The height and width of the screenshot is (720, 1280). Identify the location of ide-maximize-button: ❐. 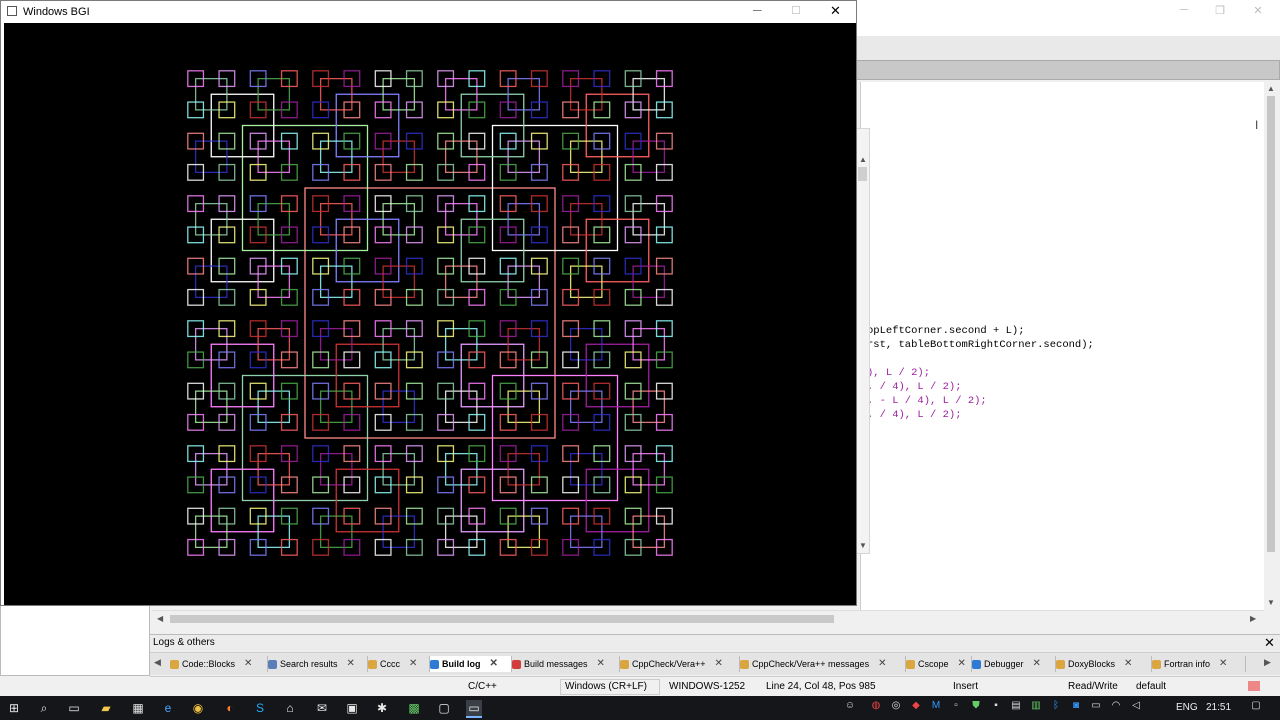
(1220, 11).